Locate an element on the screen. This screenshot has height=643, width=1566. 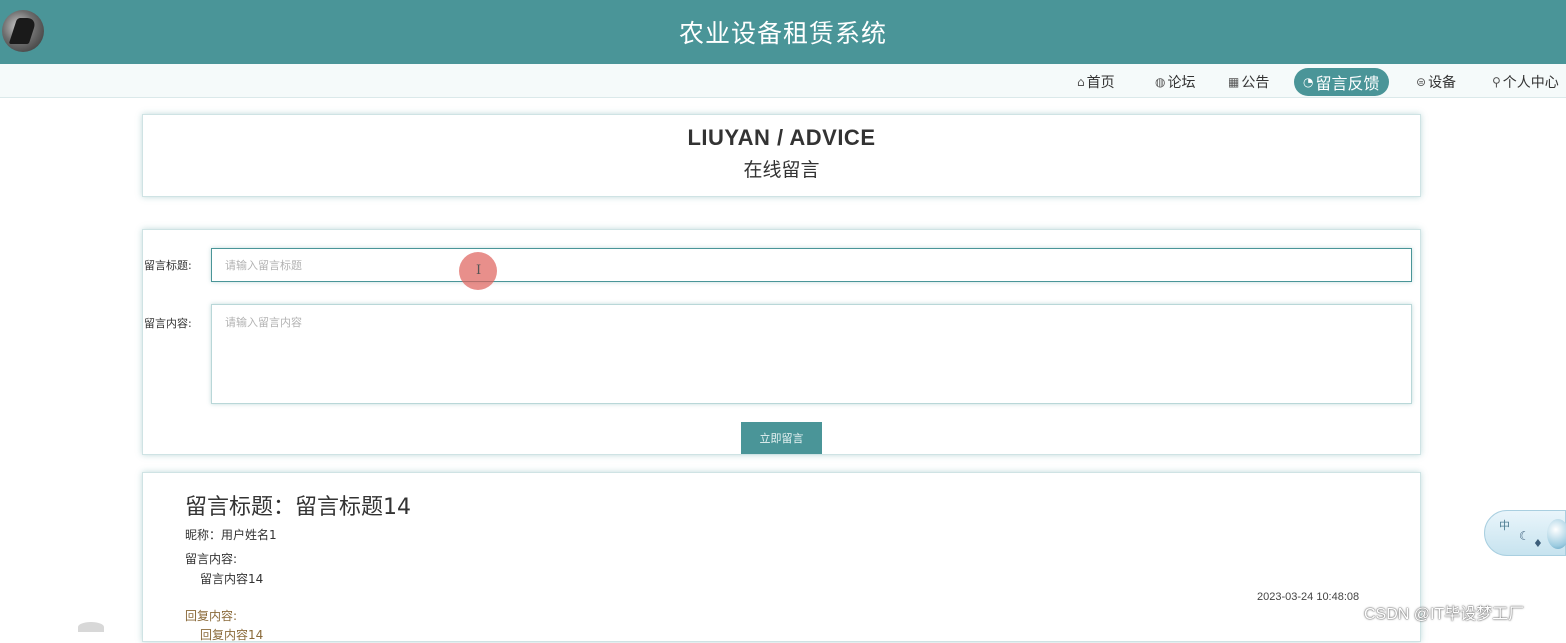
top-header-bar: 农业设备租赁系统 is located at coordinates (783, 32).